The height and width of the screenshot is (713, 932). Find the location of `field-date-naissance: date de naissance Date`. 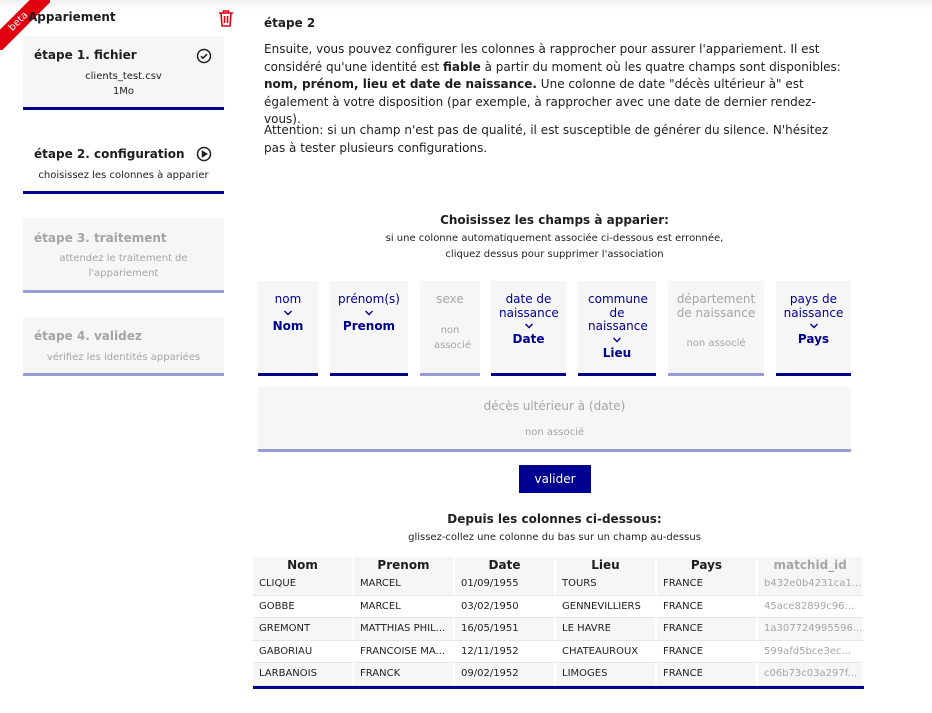

field-date-naissance: date de naissance Date is located at coordinates (528, 328).